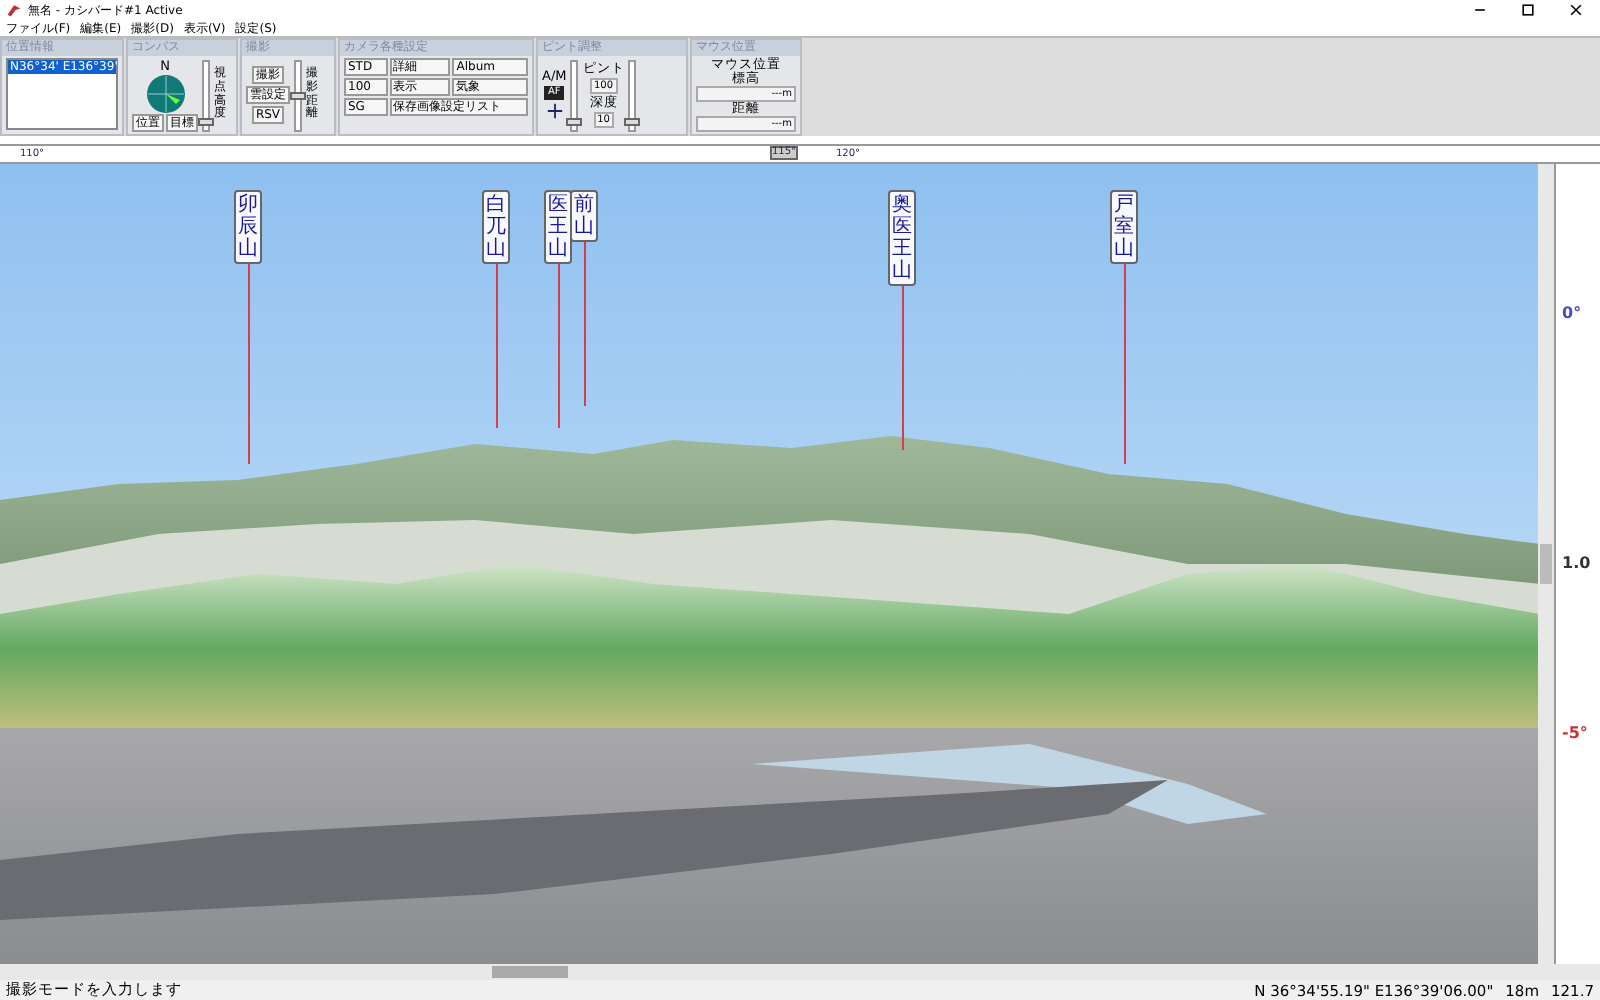 Image resolution: width=1600 pixels, height=1000 pixels. What do you see at coordinates (558, 227) in the screenshot?
I see `peak-label: 医王山` at bounding box center [558, 227].